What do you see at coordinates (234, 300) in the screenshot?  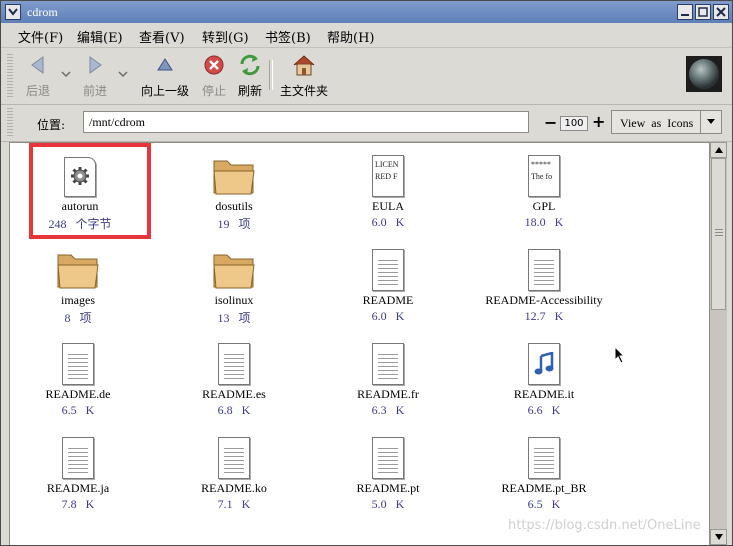 I see `file-name: isolinux` at bounding box center [234, 300].